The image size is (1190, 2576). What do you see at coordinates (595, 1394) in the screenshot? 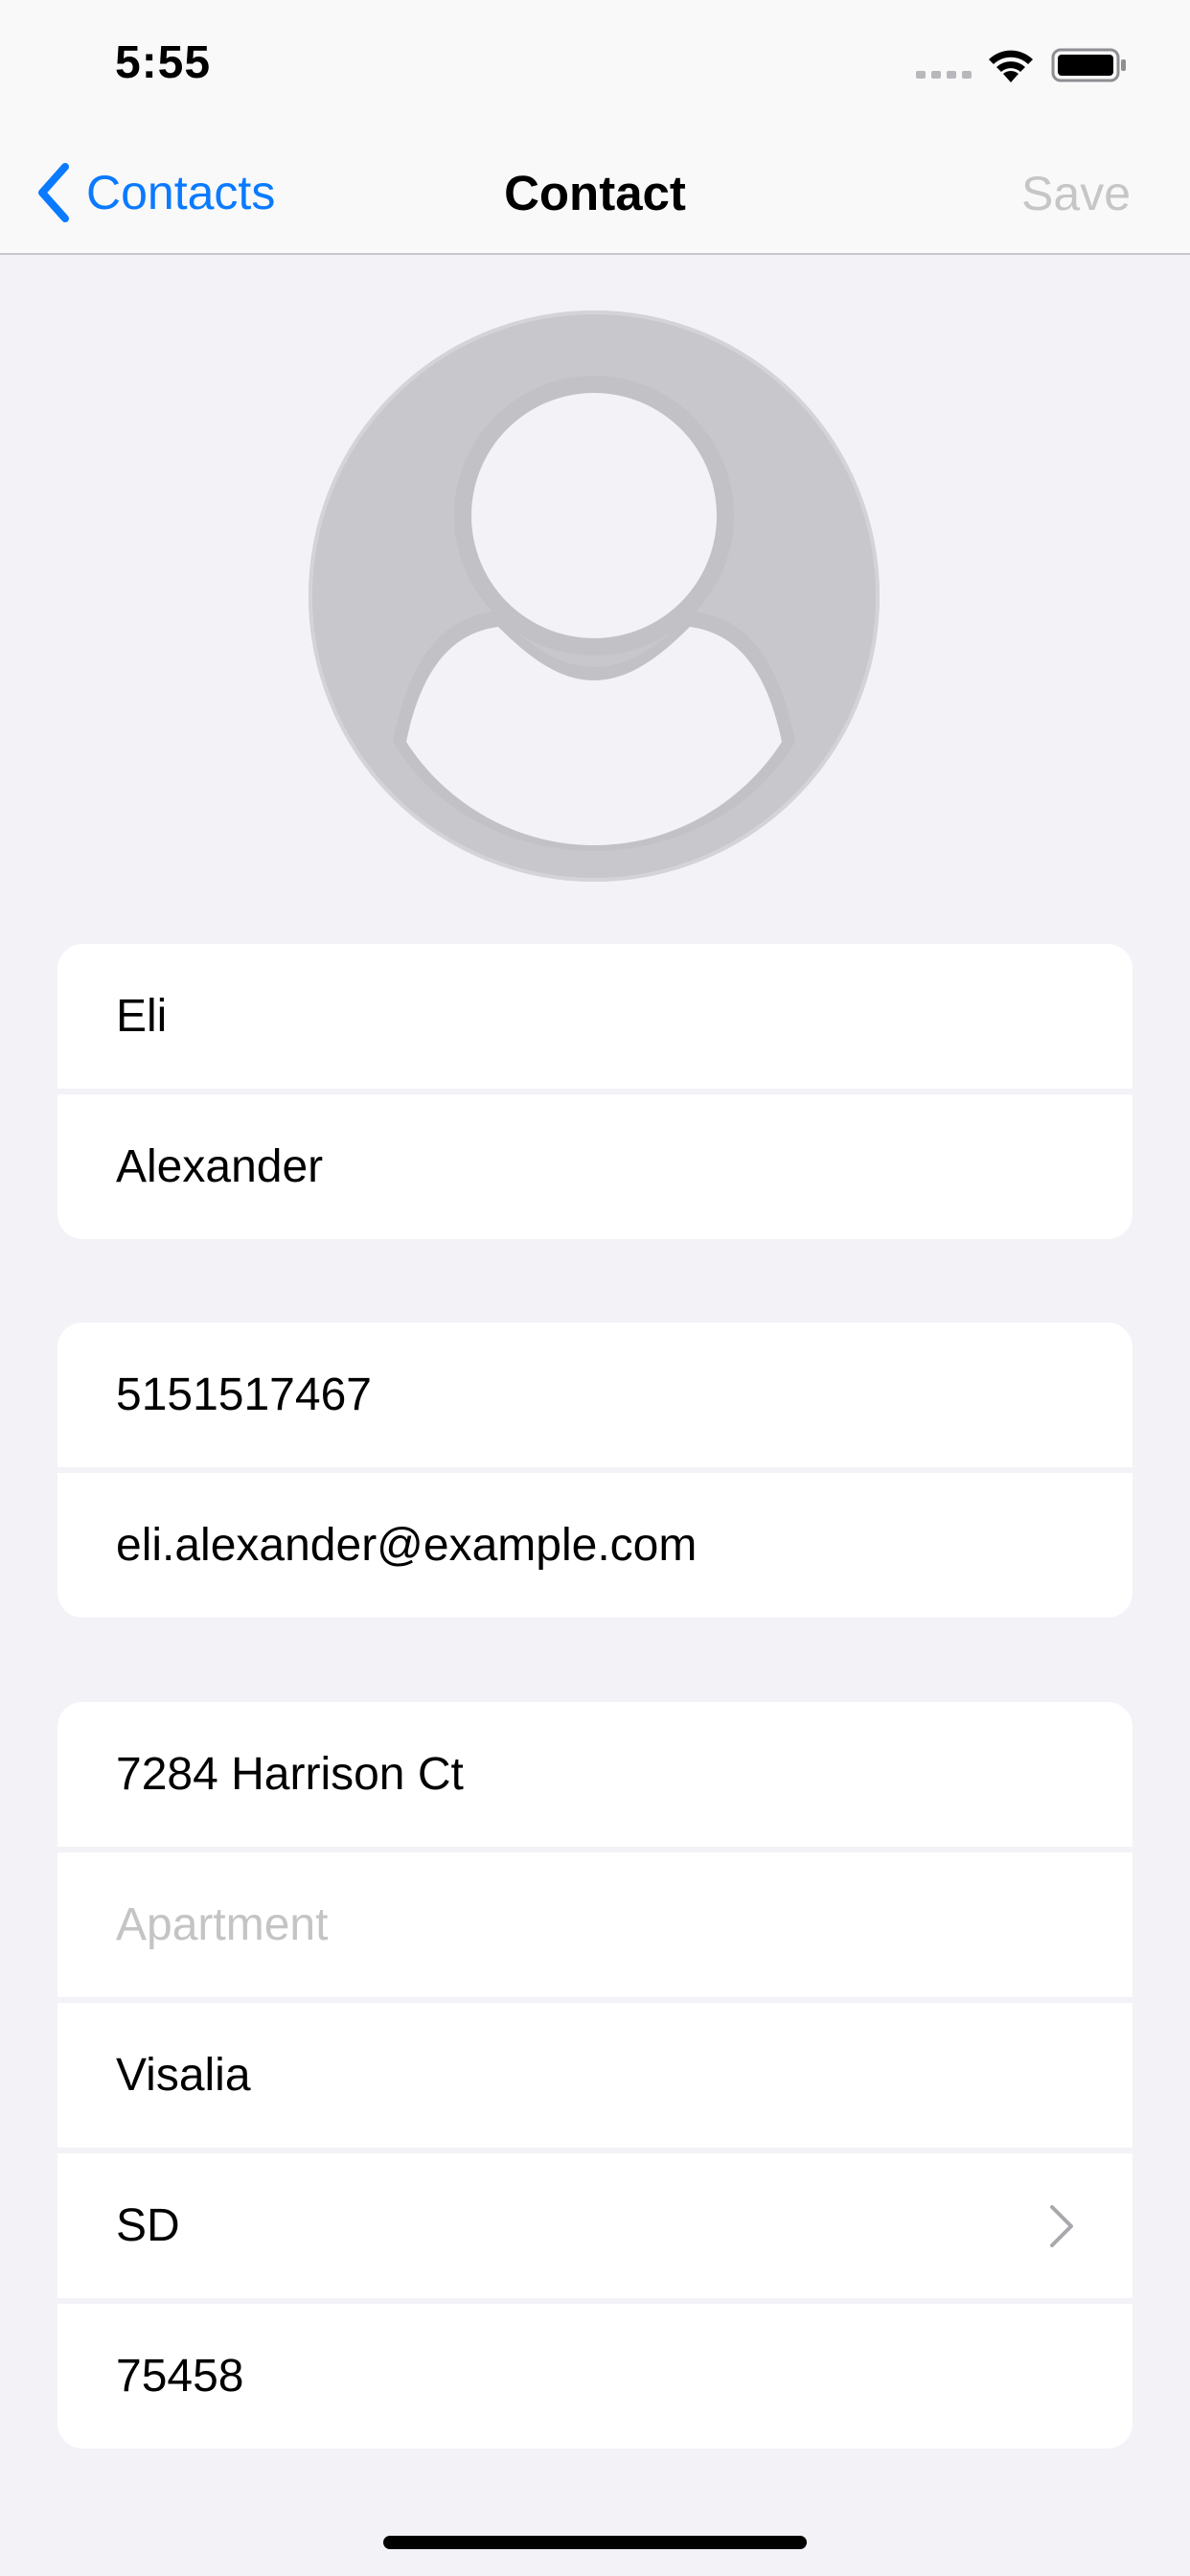
I see `phone-field: 5151517467` at bounding box center [595, 1394].